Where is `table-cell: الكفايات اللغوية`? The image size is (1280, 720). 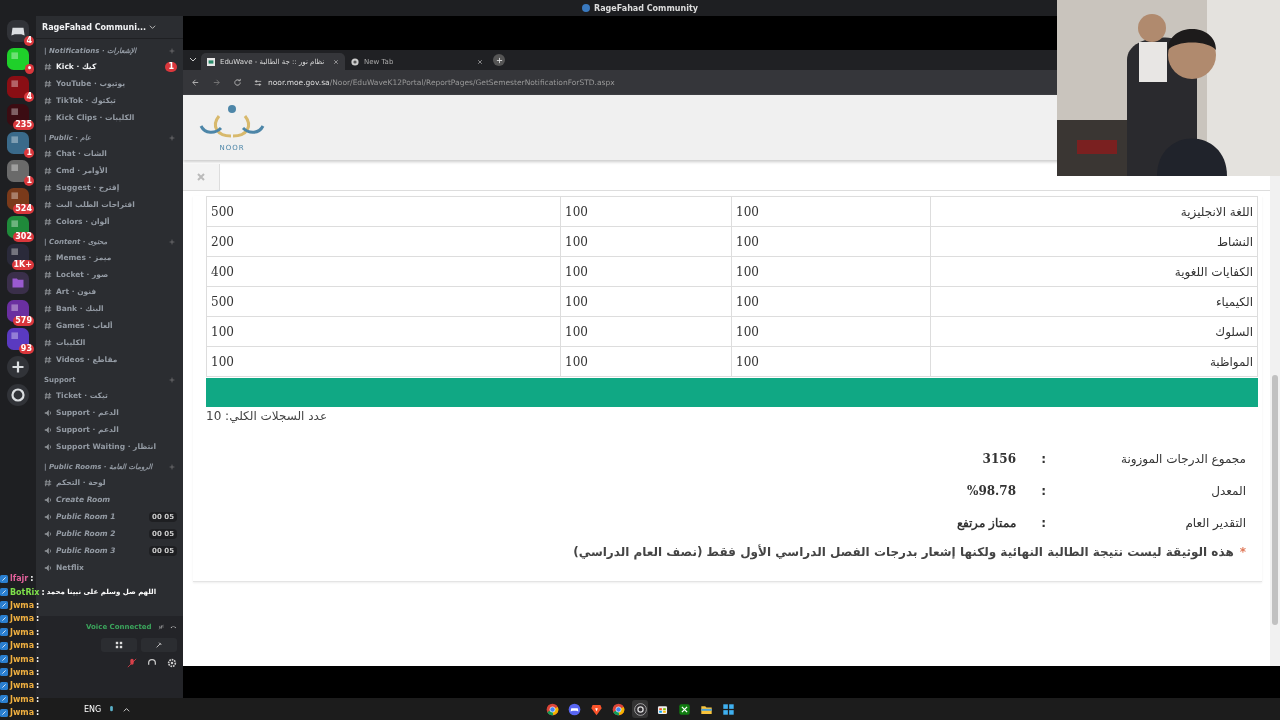
table-cell: الكفايات اللغوية is located at coordinates (1094, 271).